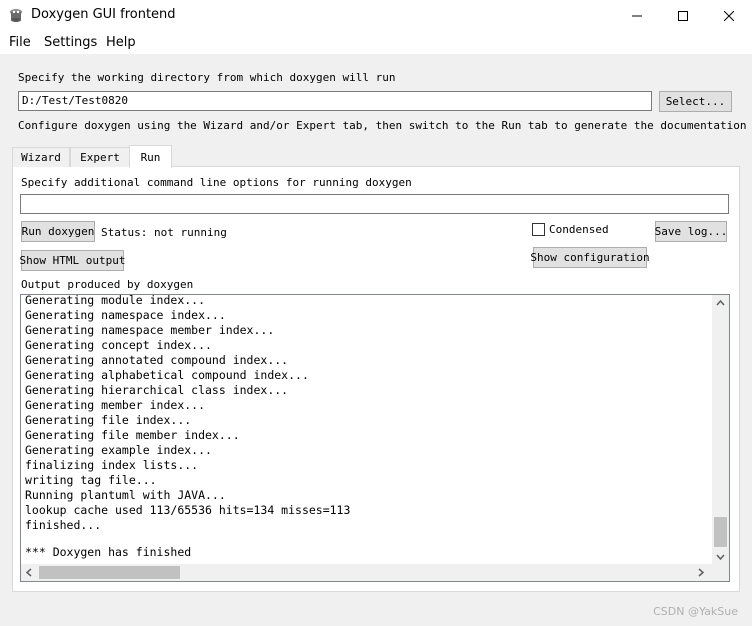  Describe the element at coordinates (109, 572) in the screenshot. I see `horizontal-scroll-thumb` at that location.